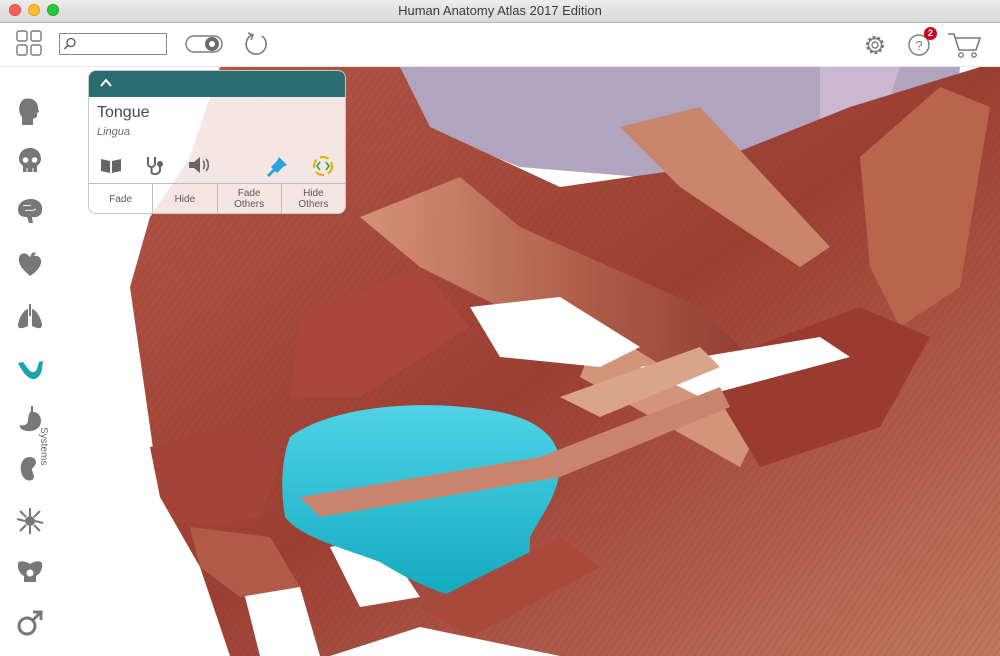  What do you see at coordinates (155, 166) in the screenshot?
I see `stethoscope-icon` at bounding box center [155, 166].